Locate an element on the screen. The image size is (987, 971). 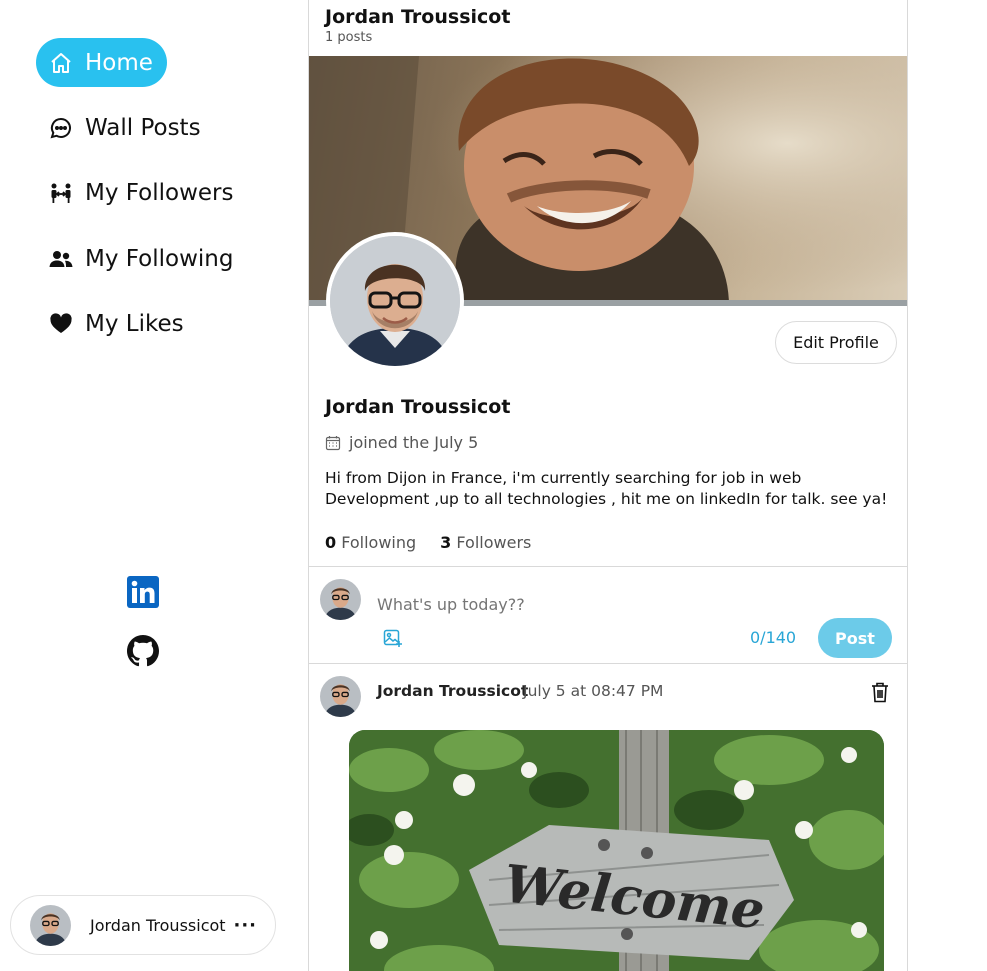
linkedin-icon is located at coordinates (143, 592).